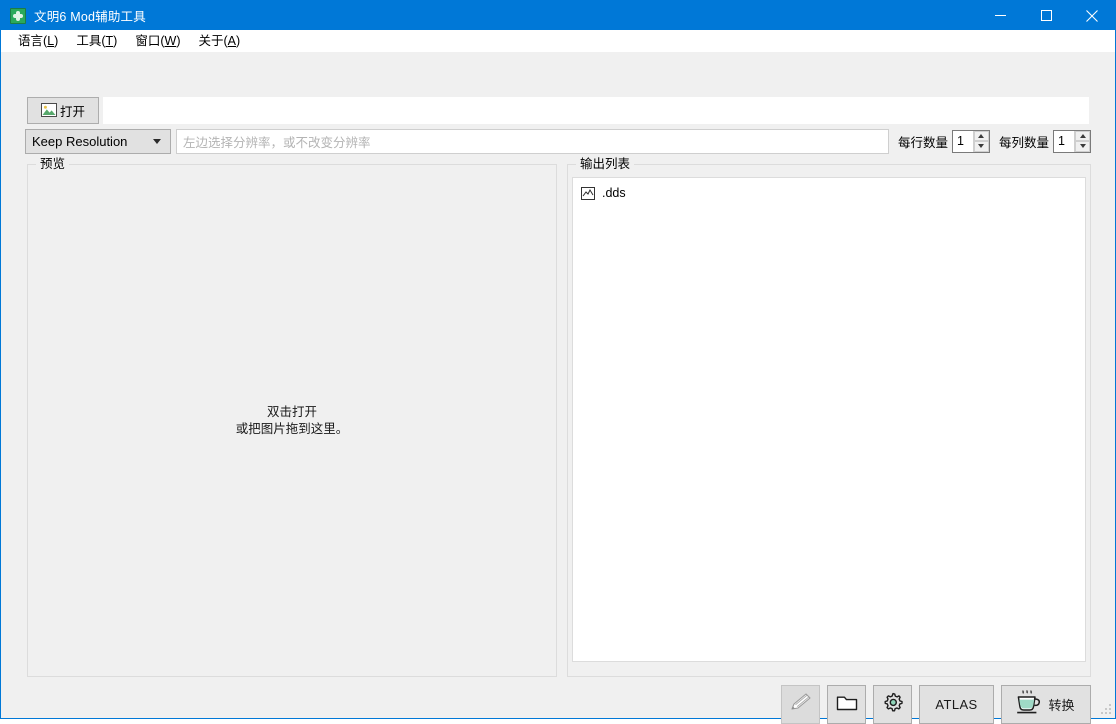 The width and height of the screenshot is (1116, 724). I want to click on menu-item-tools: 工具(T), so click(96, 41).